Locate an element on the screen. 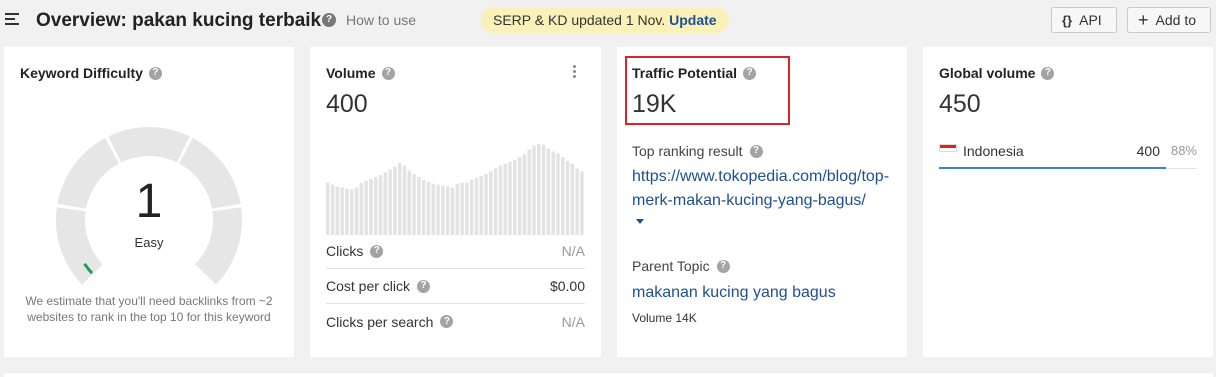 The height and width of the screenshot is (377, 1216). country-percent: 88% is located at coordinates (1183, 150).